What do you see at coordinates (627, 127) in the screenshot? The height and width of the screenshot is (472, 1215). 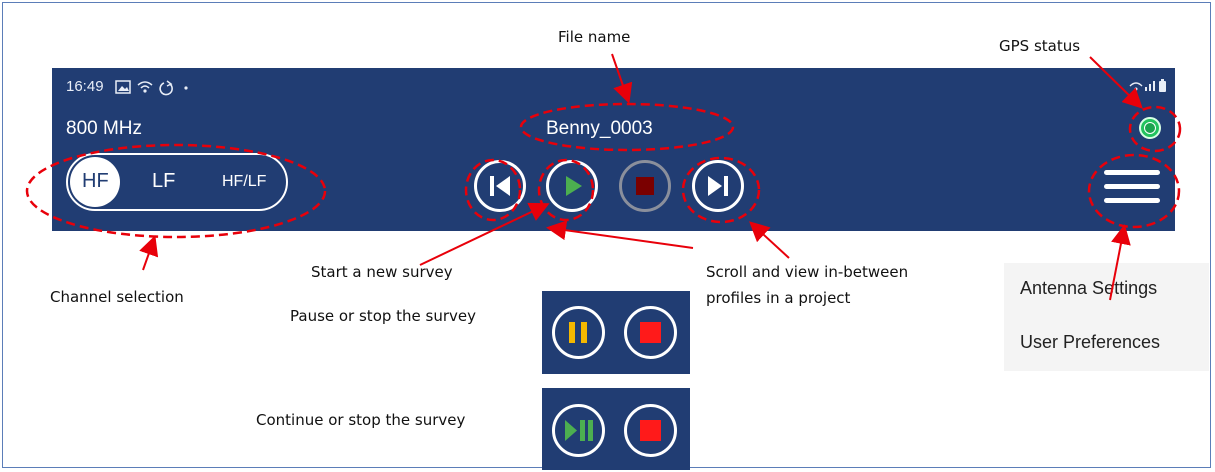 I see `callout-file-name` at bounding box center [627, 127].